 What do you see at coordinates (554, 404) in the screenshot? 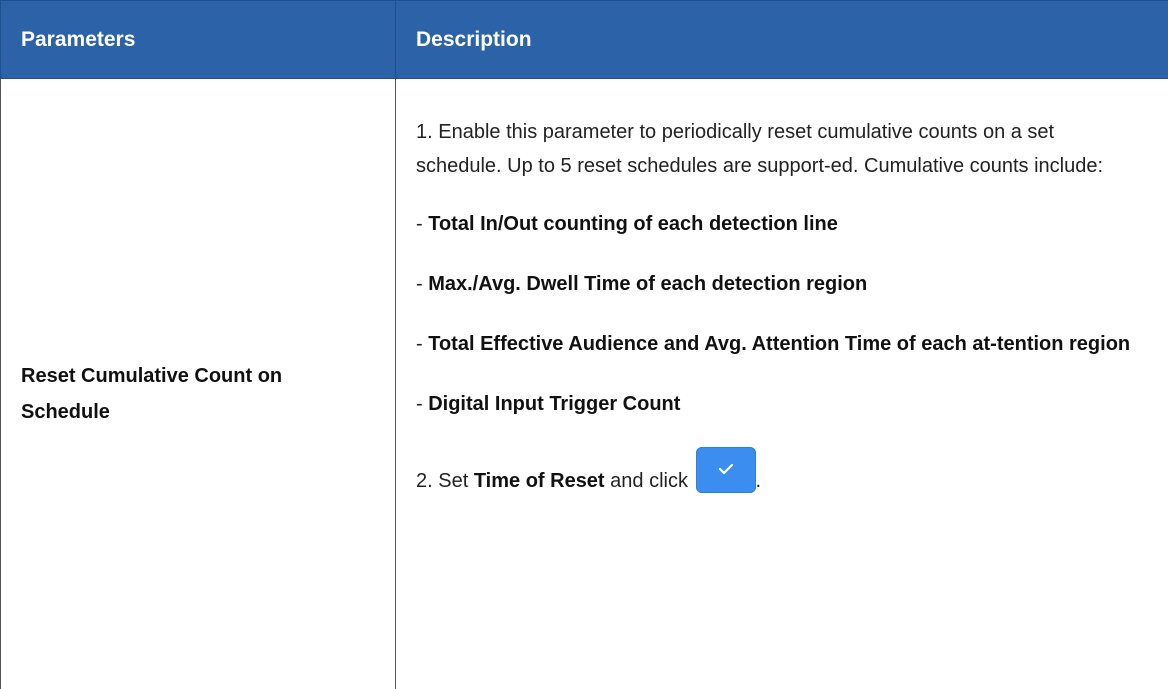
I see `bullet-text: Digital Input Trigger Count` at bounding box center [554, 404].